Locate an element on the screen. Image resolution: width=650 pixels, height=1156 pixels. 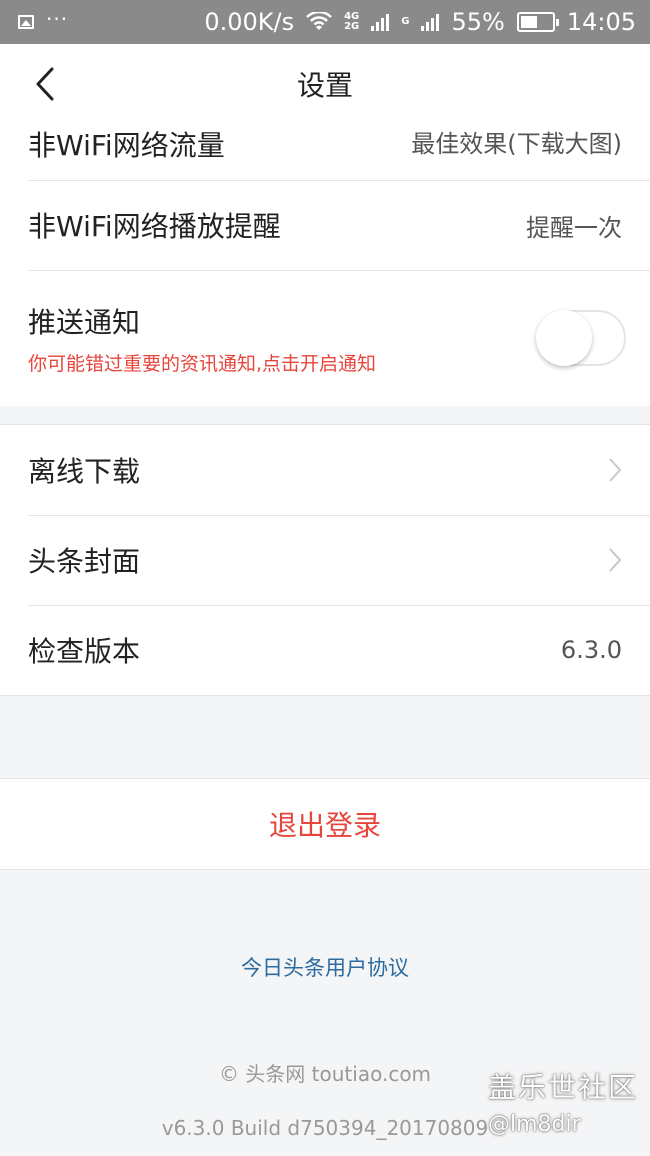
logout-label: 退出登录 is located at coordinates (324, 825).